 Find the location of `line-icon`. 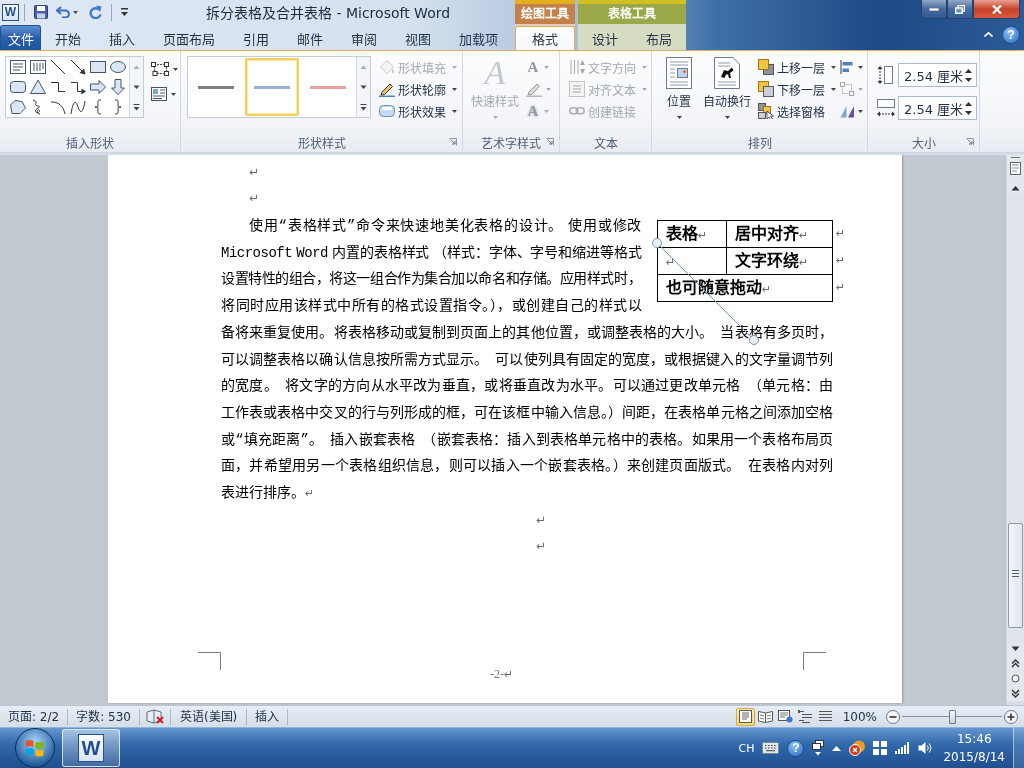

line-icon is located at coordinates (58, 67).